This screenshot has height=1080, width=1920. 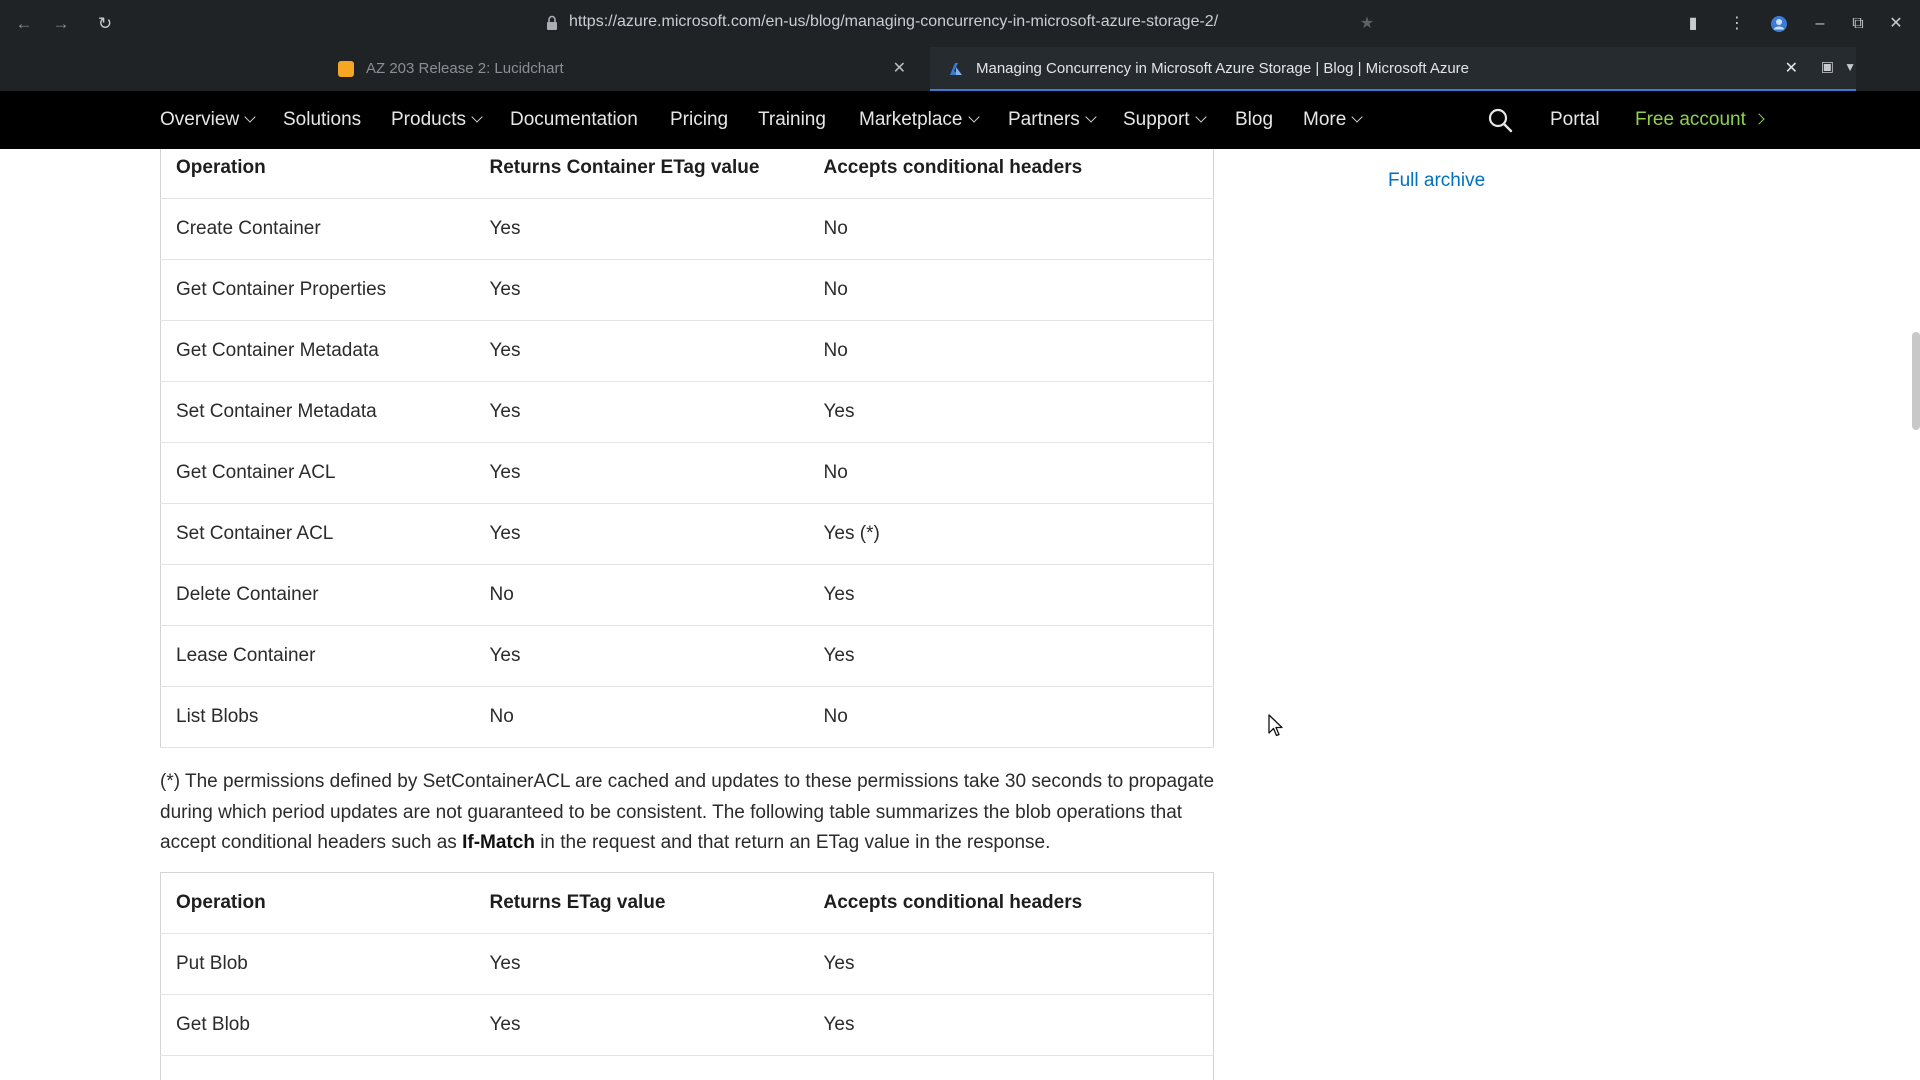 What do you see at coordinates (1333, 120) in the screenshot?
I see `nav-more: More` at bounding box center [1333, 120].